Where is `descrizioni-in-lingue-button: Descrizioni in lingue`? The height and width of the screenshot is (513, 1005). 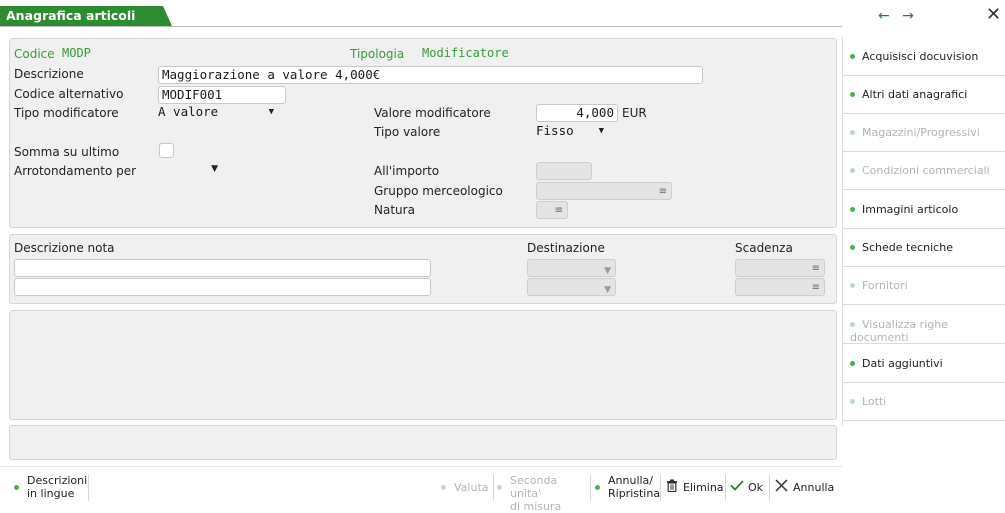
descrizioni-in-lingue-button: Descrizioni in lingue is located at coordinates (54, 487).